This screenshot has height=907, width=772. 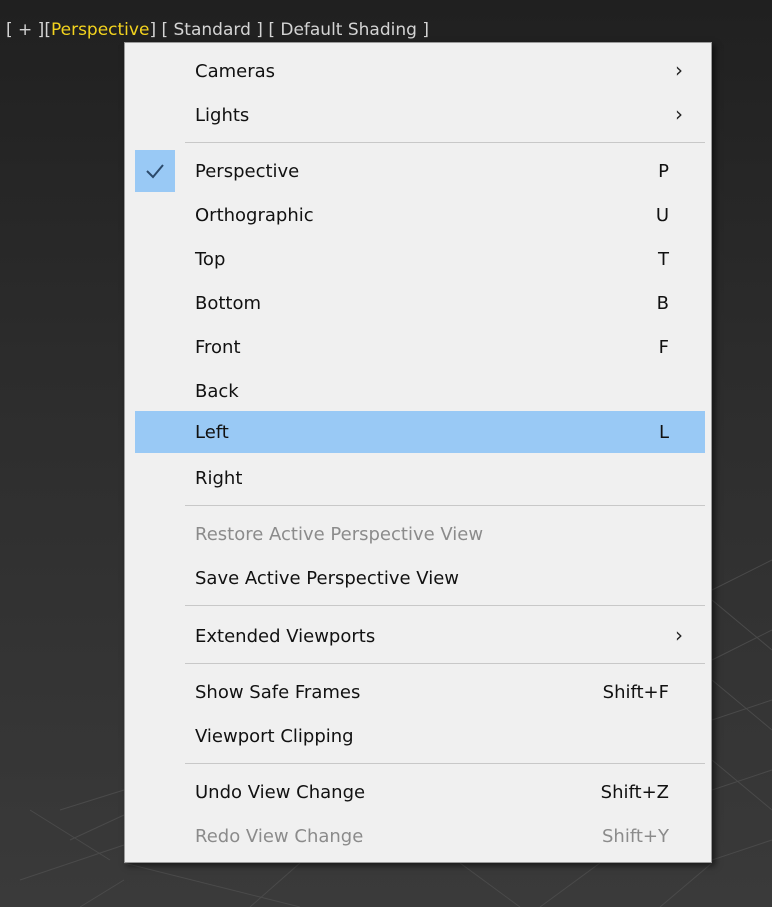 What do you see at coordinates (420, 432) in the screenshot?
I see `menu-item-left: Left L` at bounding box center [420, 432].